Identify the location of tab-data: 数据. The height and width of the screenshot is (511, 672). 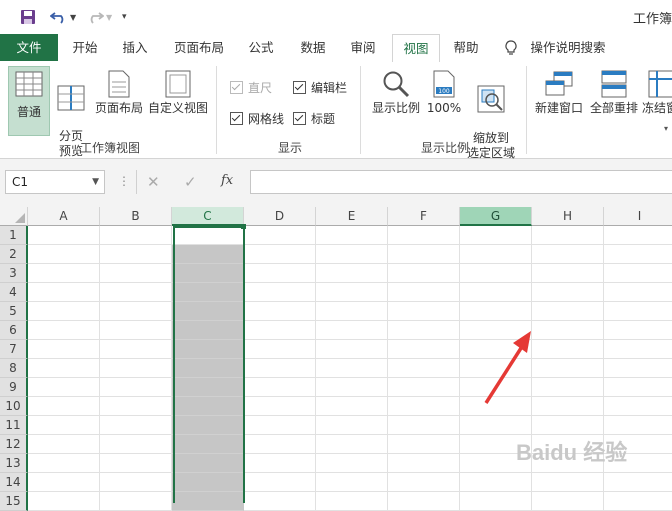
(313, 47).